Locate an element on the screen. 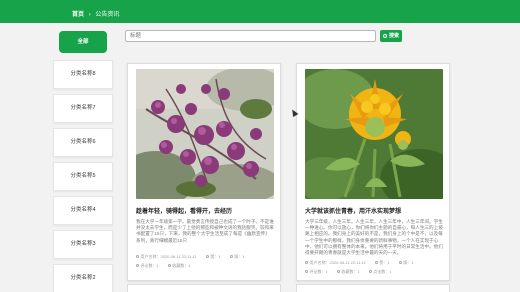 This screenshot has width=520, height=292. article-title: 趁着年轻，骑得起，看得开，去经历 is located at coordinates (205, 210).